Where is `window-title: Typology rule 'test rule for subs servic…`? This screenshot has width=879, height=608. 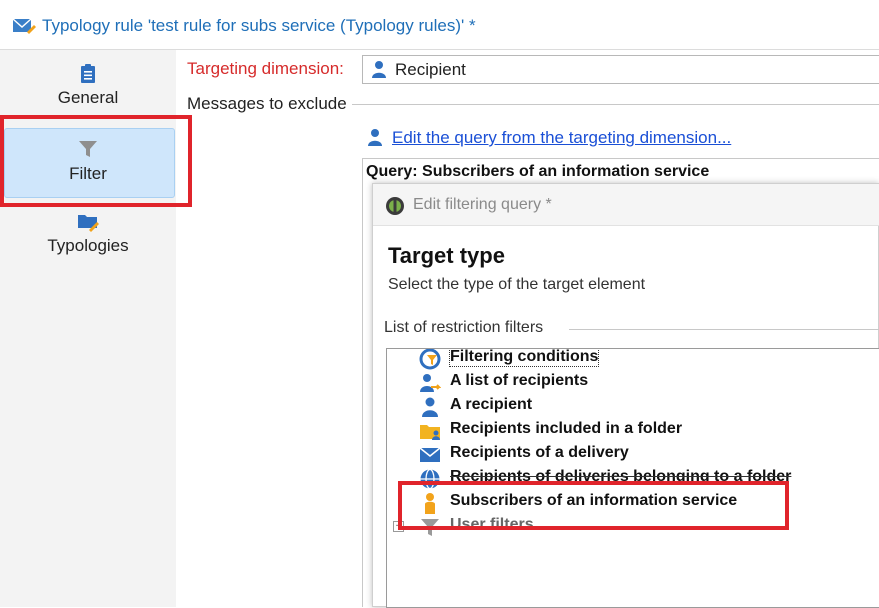 window-title: Typology rule 'test rule for subs servic… is located at coordinates (259, 25).